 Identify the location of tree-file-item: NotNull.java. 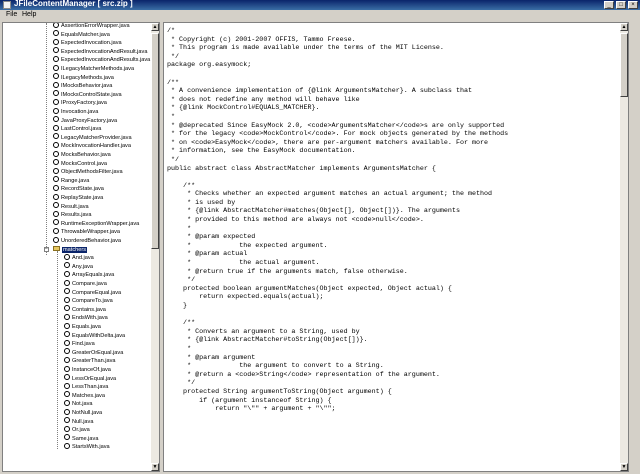
(83, 412).